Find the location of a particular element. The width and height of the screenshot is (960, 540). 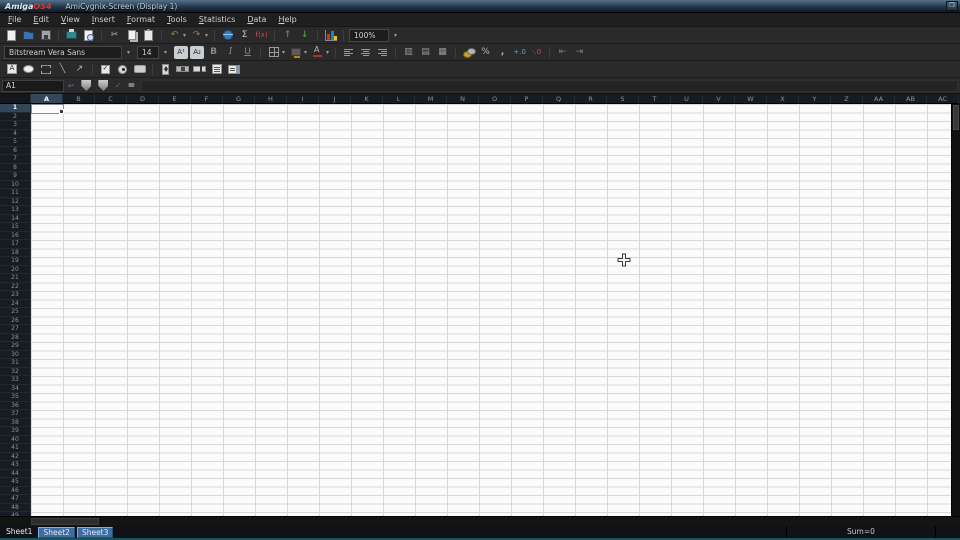

column-header-F: F is located at coordinates (207, 99).